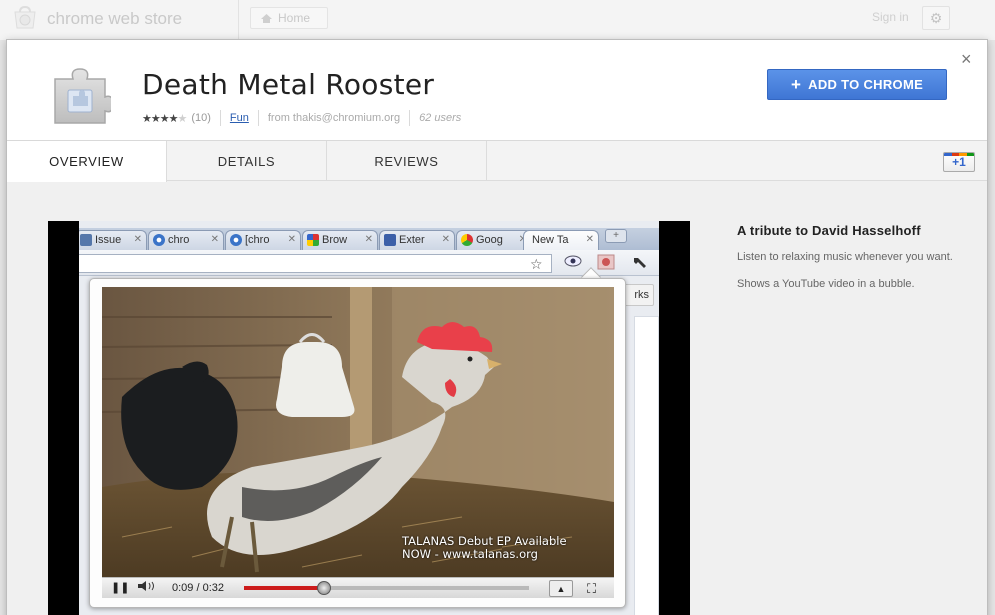 The image size is (995, 615). What do you see at coordinates (148, 588) in the screenshot?
I see `volume-icon` at bounding box center [148, 588].